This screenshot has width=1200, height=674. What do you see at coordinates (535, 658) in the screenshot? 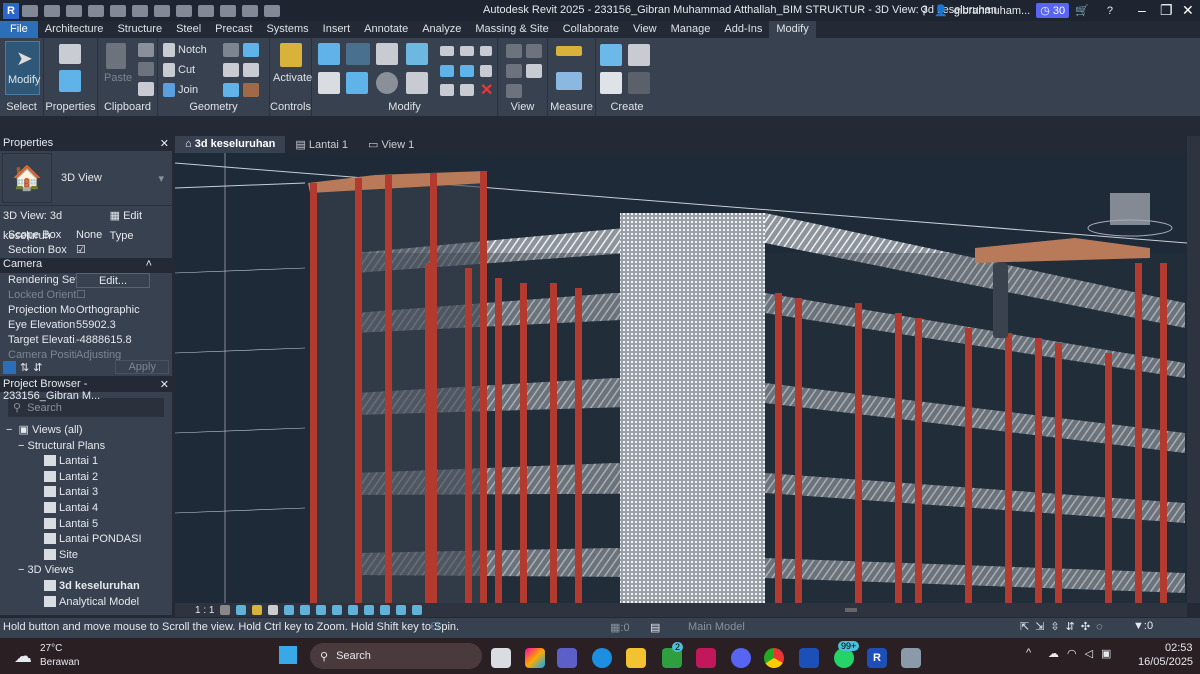
I see `copilot-icon` at bounding box center [535, 658].